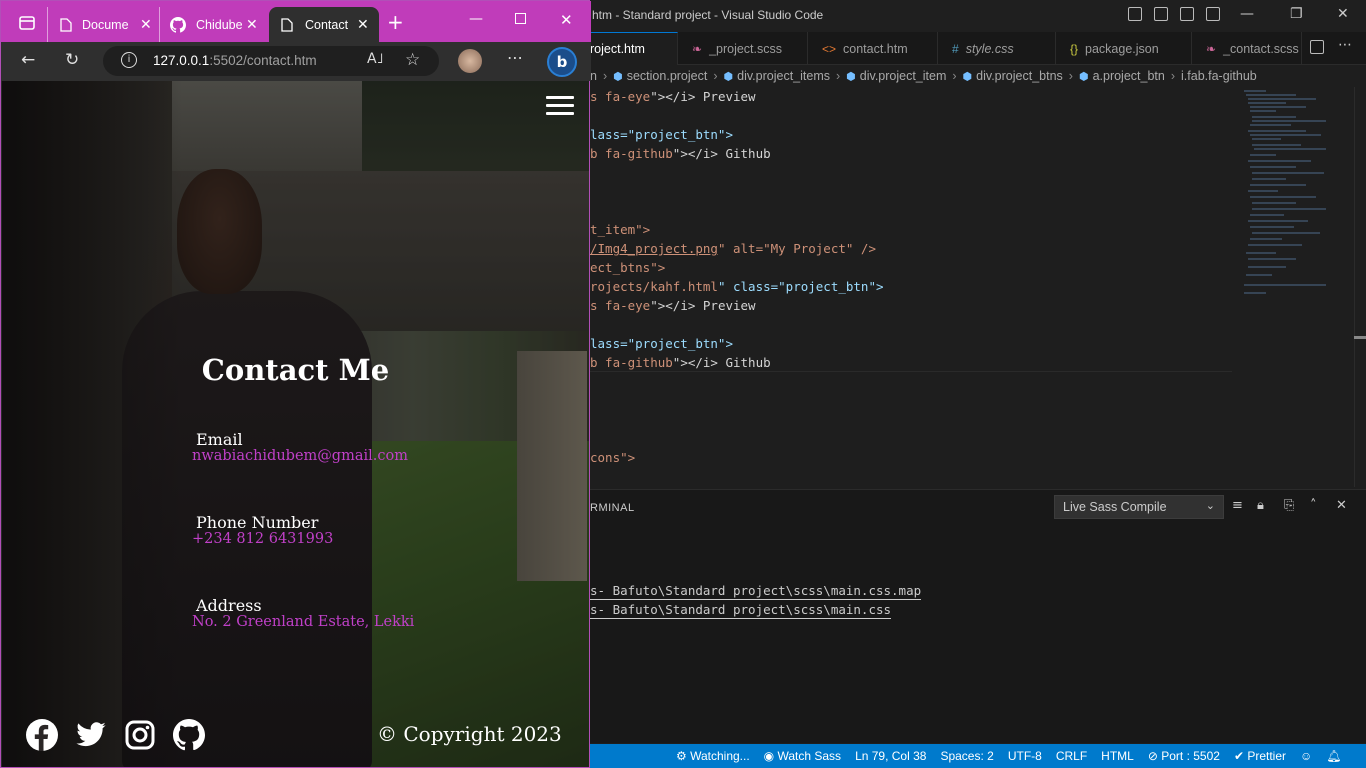 This screenshot has width=1366, height=768. Describe the element at coordinates (1187, 14) in the screenshot. I see `toggle-secondary-sidebar-icon` at that location.